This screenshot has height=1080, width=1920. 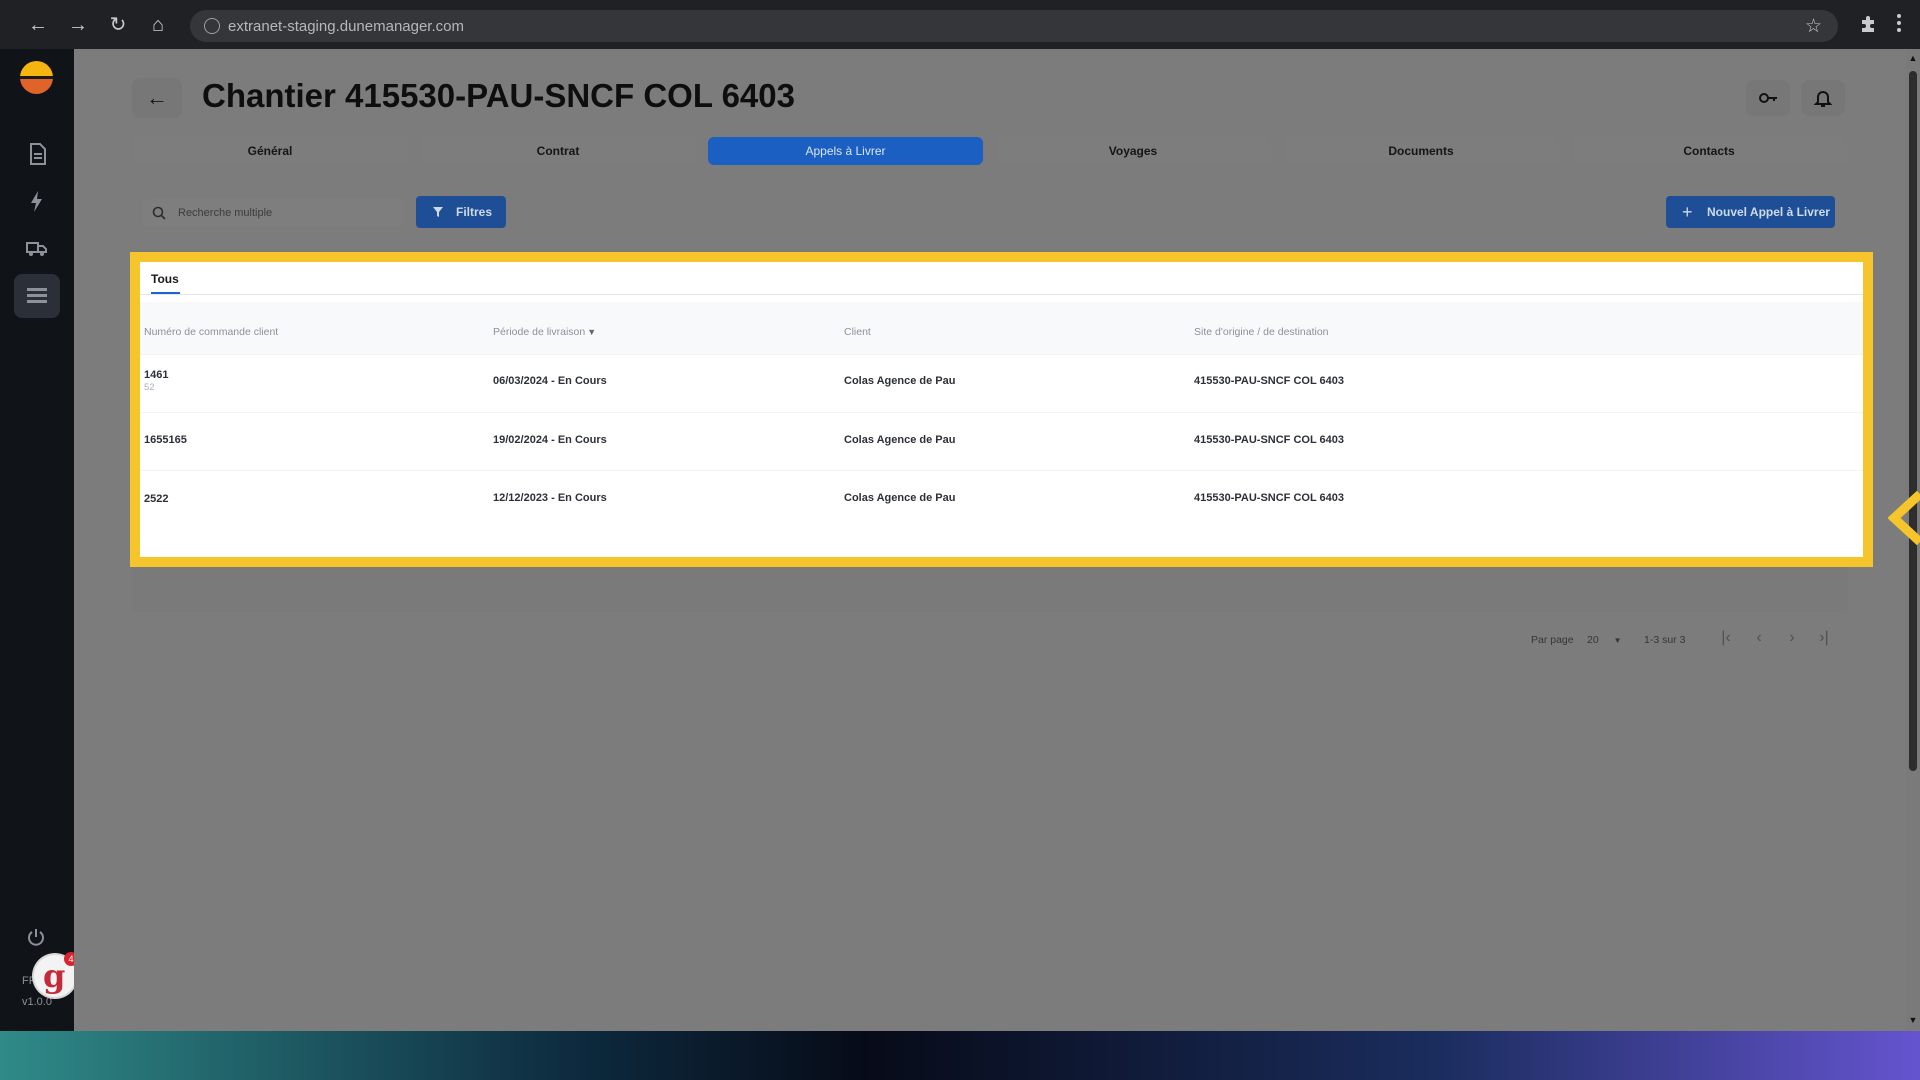 I want to click on dropdown-arrow-icon: ▼, so click(x=1617, y=640).